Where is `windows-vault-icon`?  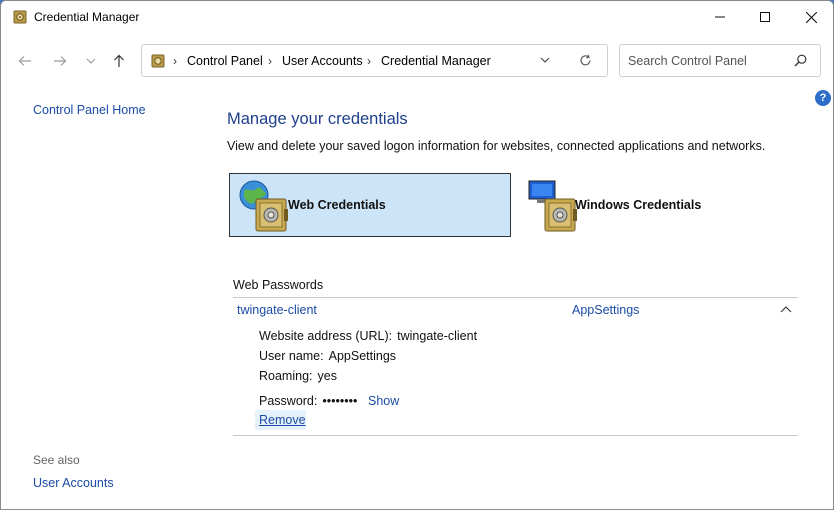 windows-vault-icon is located at coordinates (552, 206).